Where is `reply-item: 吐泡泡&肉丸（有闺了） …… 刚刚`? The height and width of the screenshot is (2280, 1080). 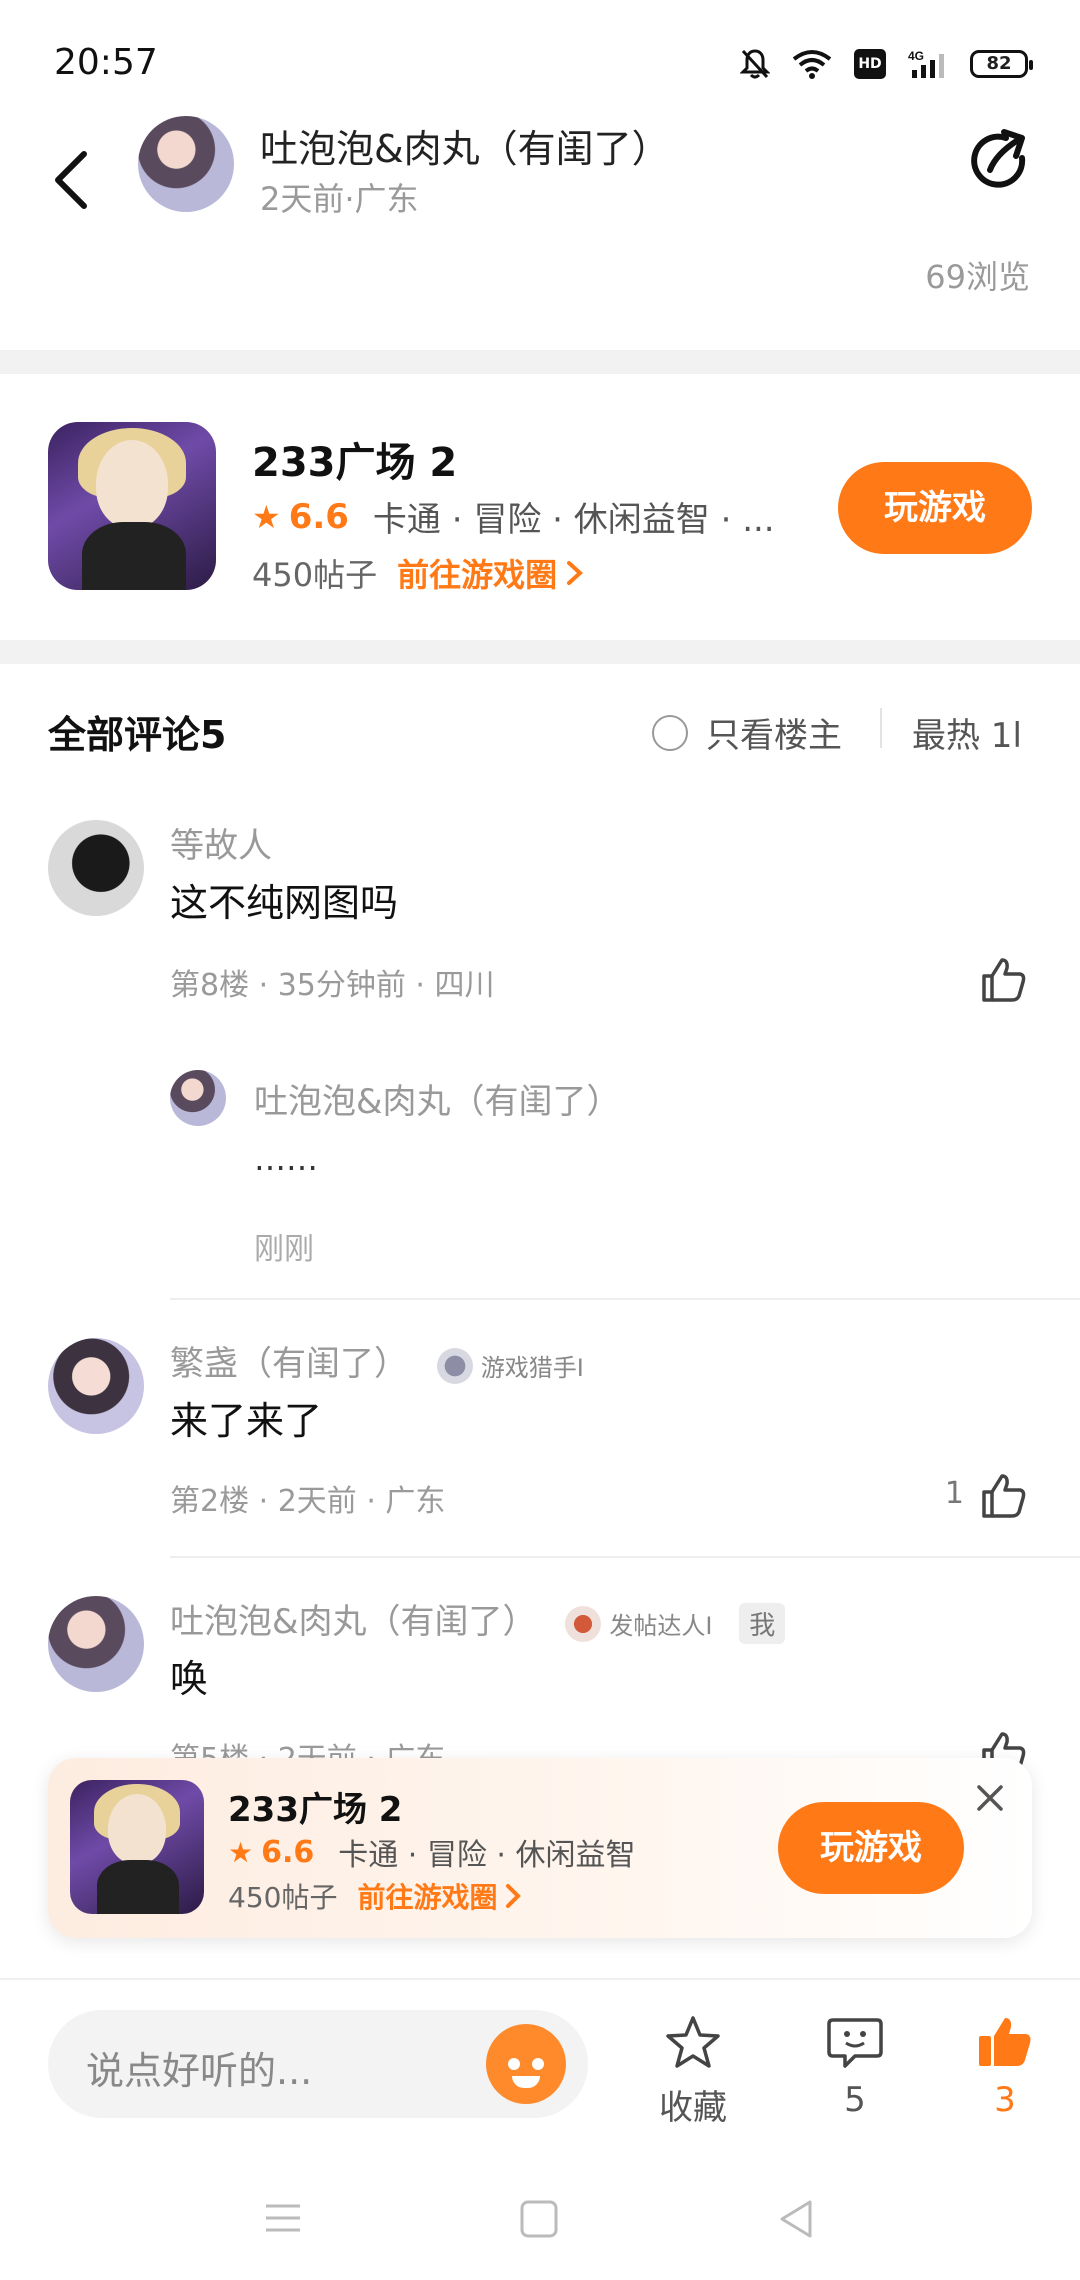 reply-item: 吐泡泡&肉丸（有闺了） …… 刚刚 is located at coordinates (625, 1180).